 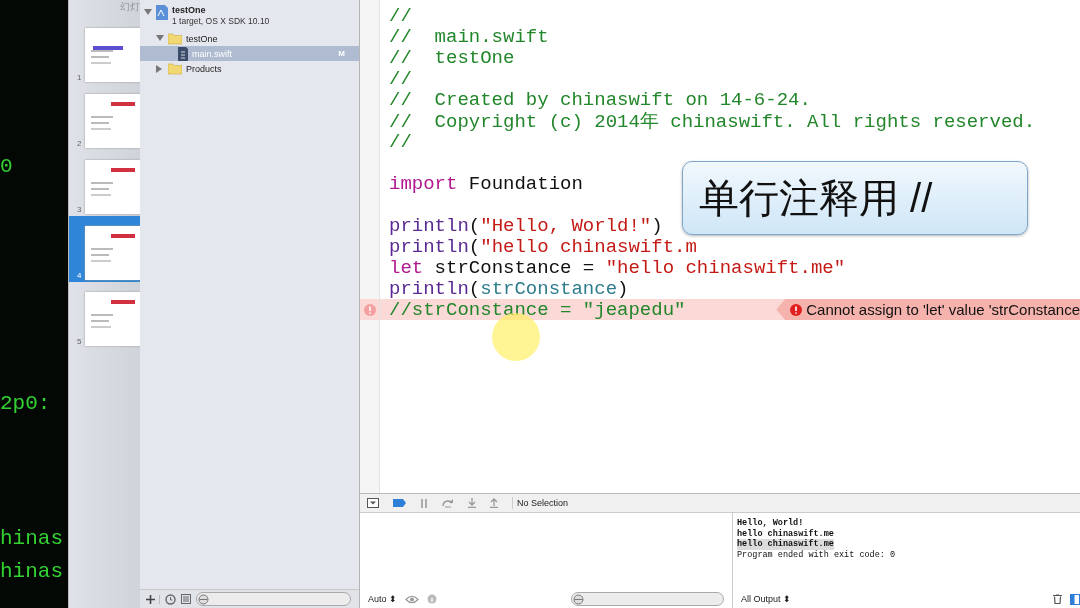 I want to click on slide-item: 3, so click(x=104, y=183).